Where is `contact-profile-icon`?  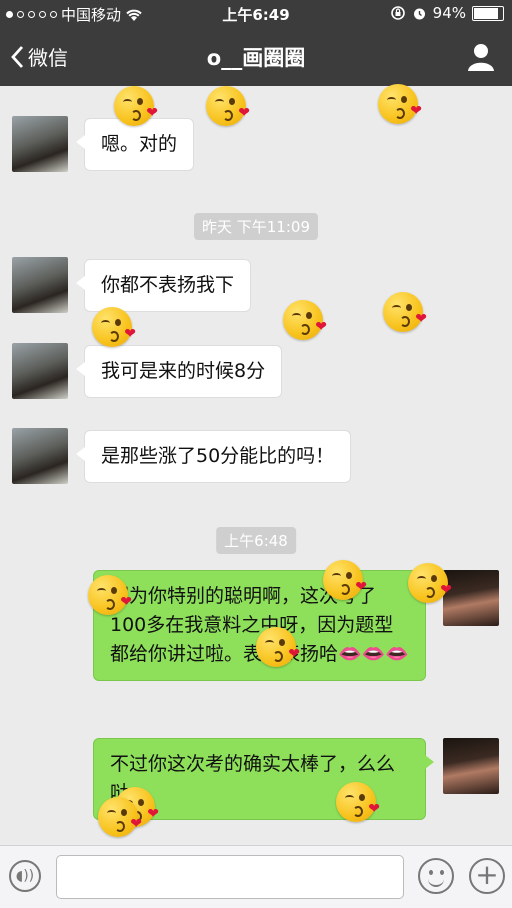
contact-profile-icon is located at coordinates (481, 57).